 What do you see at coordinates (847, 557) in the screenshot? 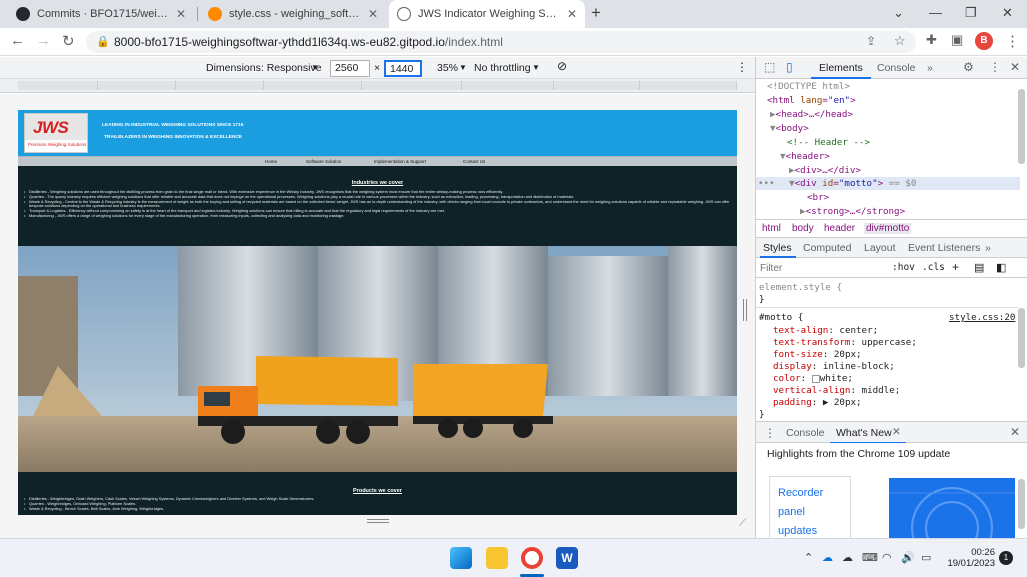
I see `weather-icon: ☁` at bounding box center [847, 557].